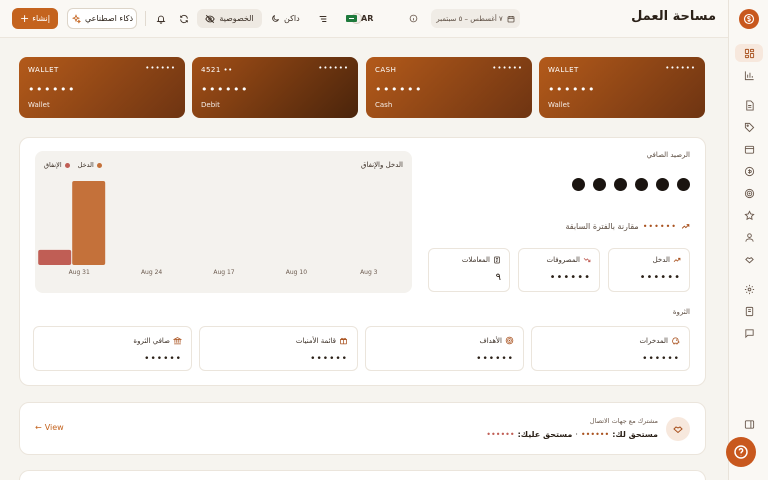 The width and height of the screenshot is (768, 480). What do you see at coordinates (315, 340) in the screenshot?
I see `wealth-label: قائمة الأمنيات` at bounding box center [315, 340].